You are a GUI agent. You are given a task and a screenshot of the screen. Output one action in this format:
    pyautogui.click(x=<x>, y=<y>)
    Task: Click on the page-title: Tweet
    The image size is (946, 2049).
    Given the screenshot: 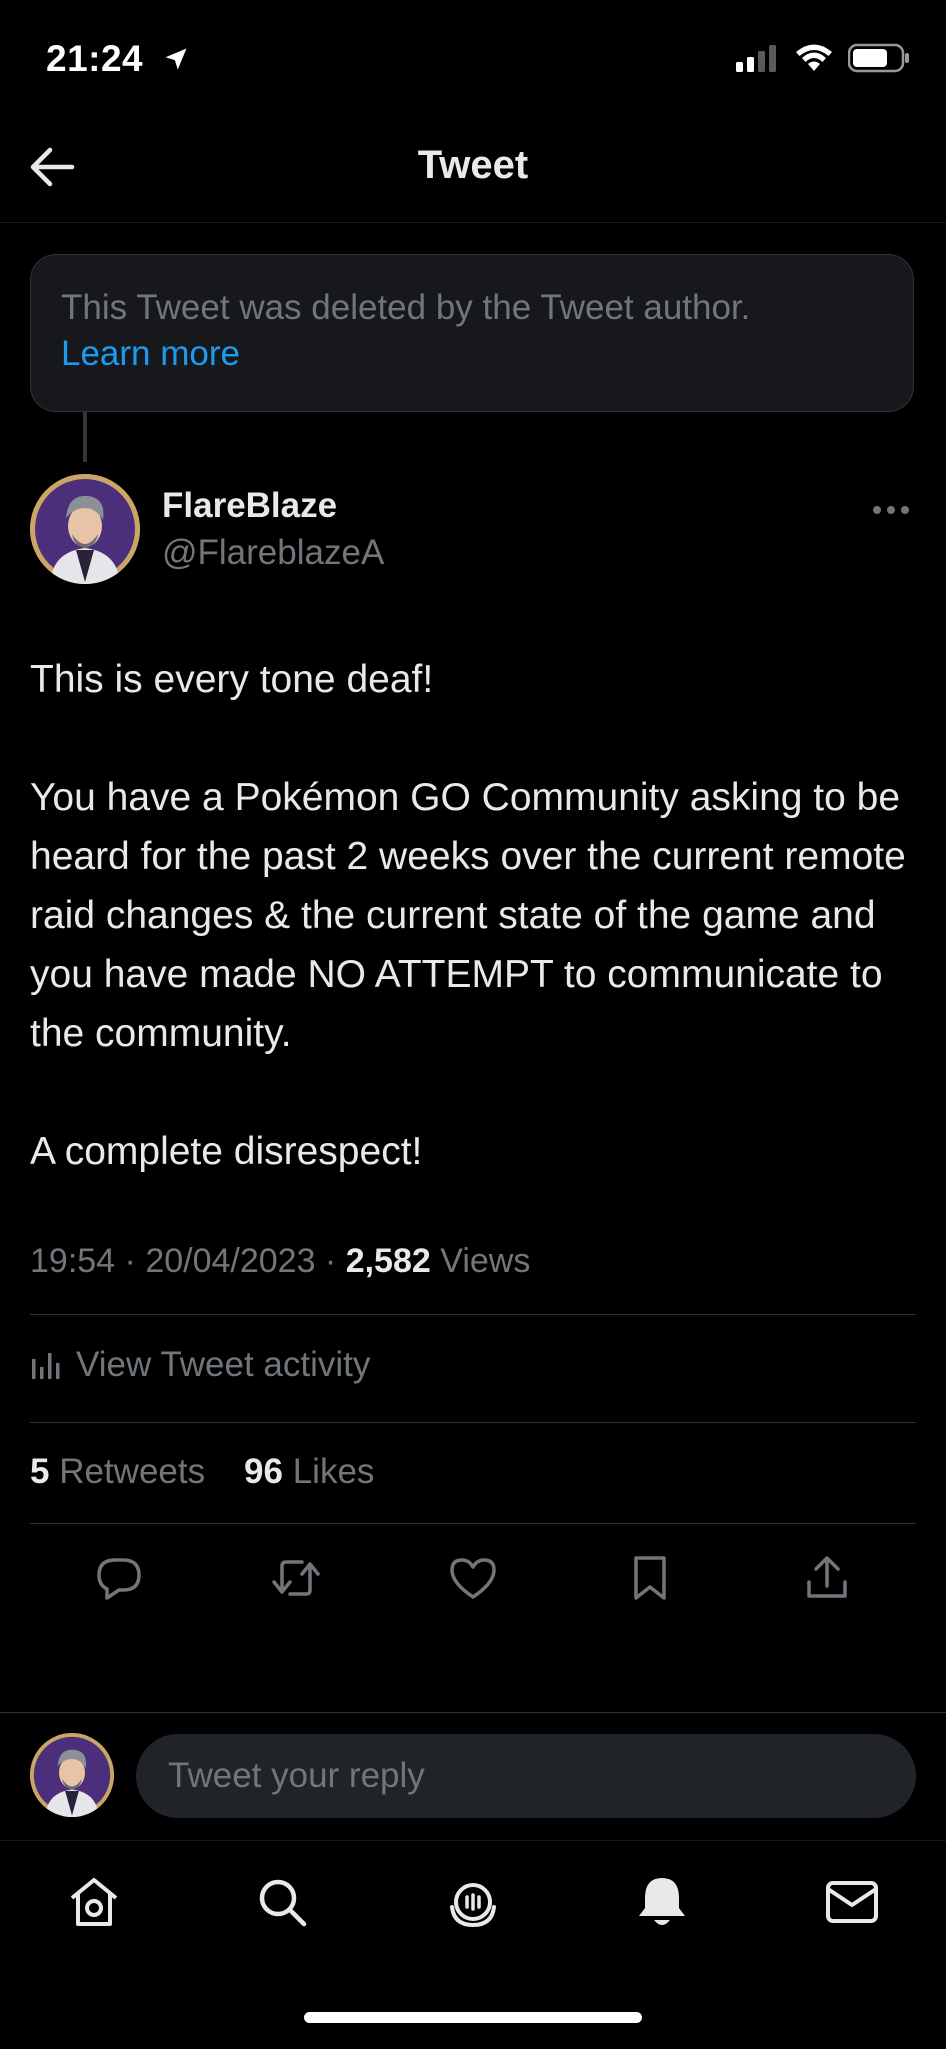 What is the action you would take?
    pyautogui.click(x=473, y=165)
    